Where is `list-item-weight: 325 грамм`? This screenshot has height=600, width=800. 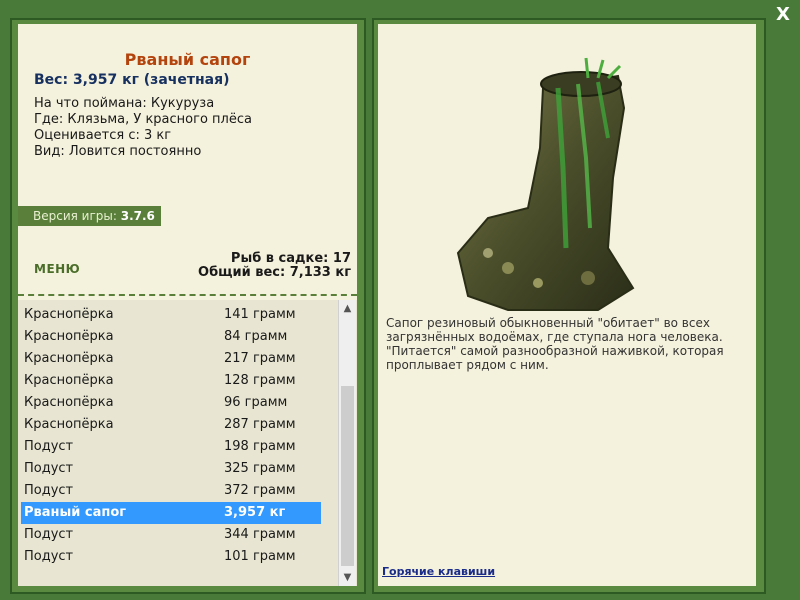
list-item-weight: 325 грамм is located at coordinates (260, 468).